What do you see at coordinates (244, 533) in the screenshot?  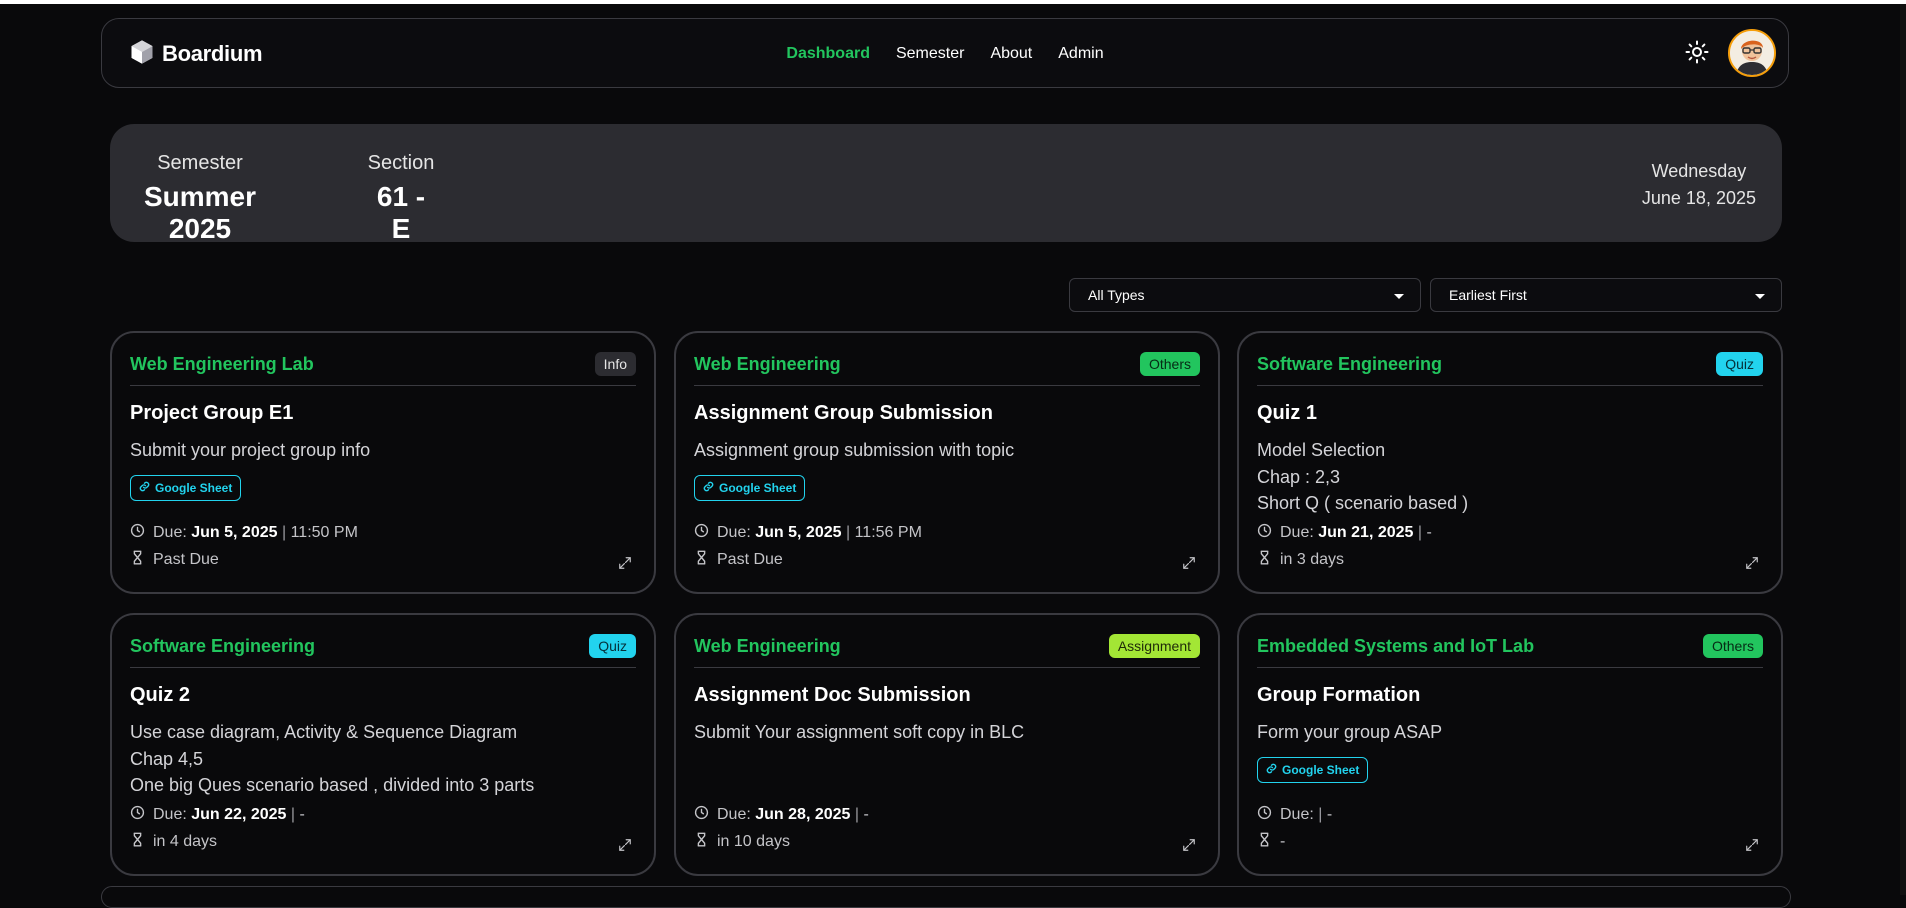 I see `due-row: Due: Jun 5, 2025 | 11:50 PM` at bounding box center [244, 533].